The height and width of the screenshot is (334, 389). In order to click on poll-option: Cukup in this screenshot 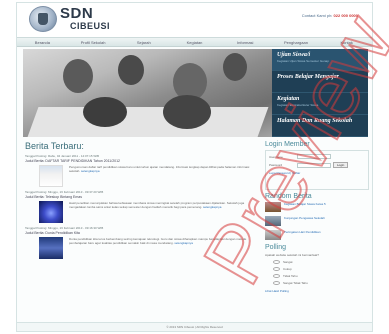, I will do `click(317, 269)`.